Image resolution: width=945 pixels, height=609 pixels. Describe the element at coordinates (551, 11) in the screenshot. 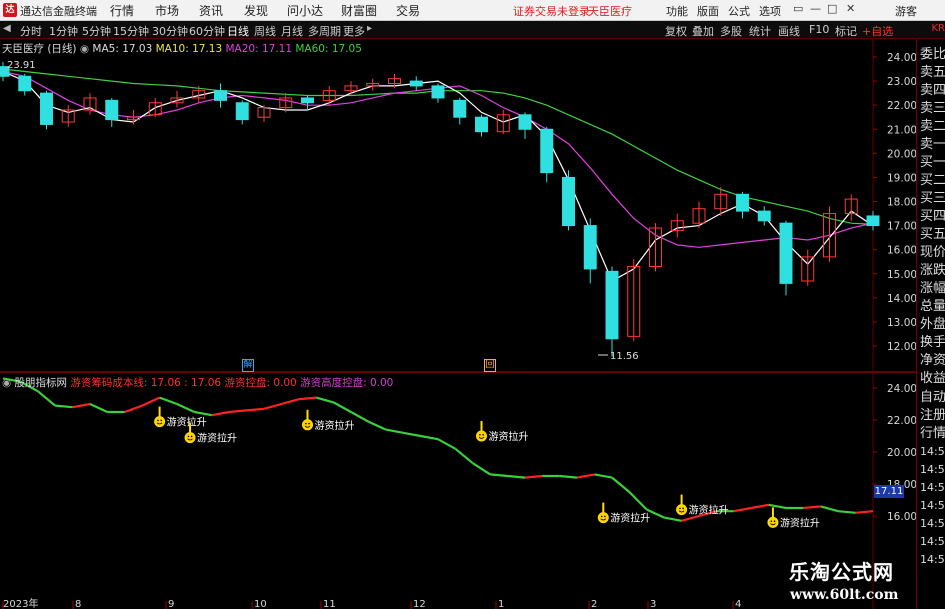

I see `trade-login-notice: 证券交易未登录` at that location.